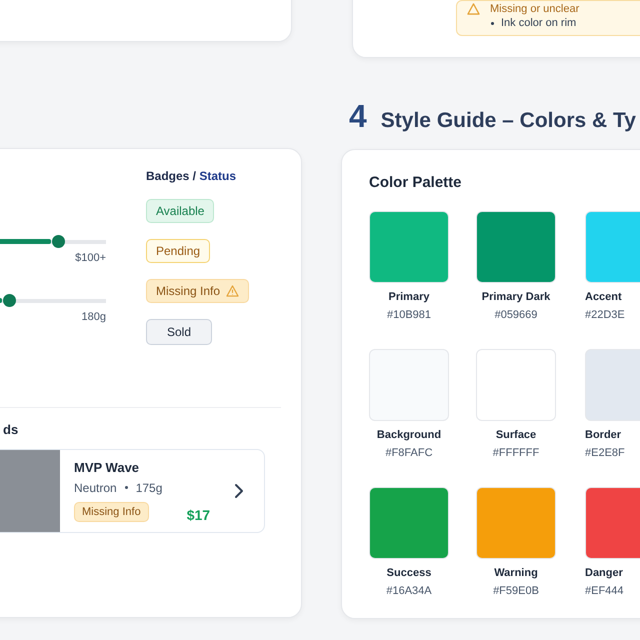 The image size is (640, 640). What do you see at coordinates (605, 453) in the screenshot?
I see `color-hex: #E2E8F` at bounding box center [605, 453].